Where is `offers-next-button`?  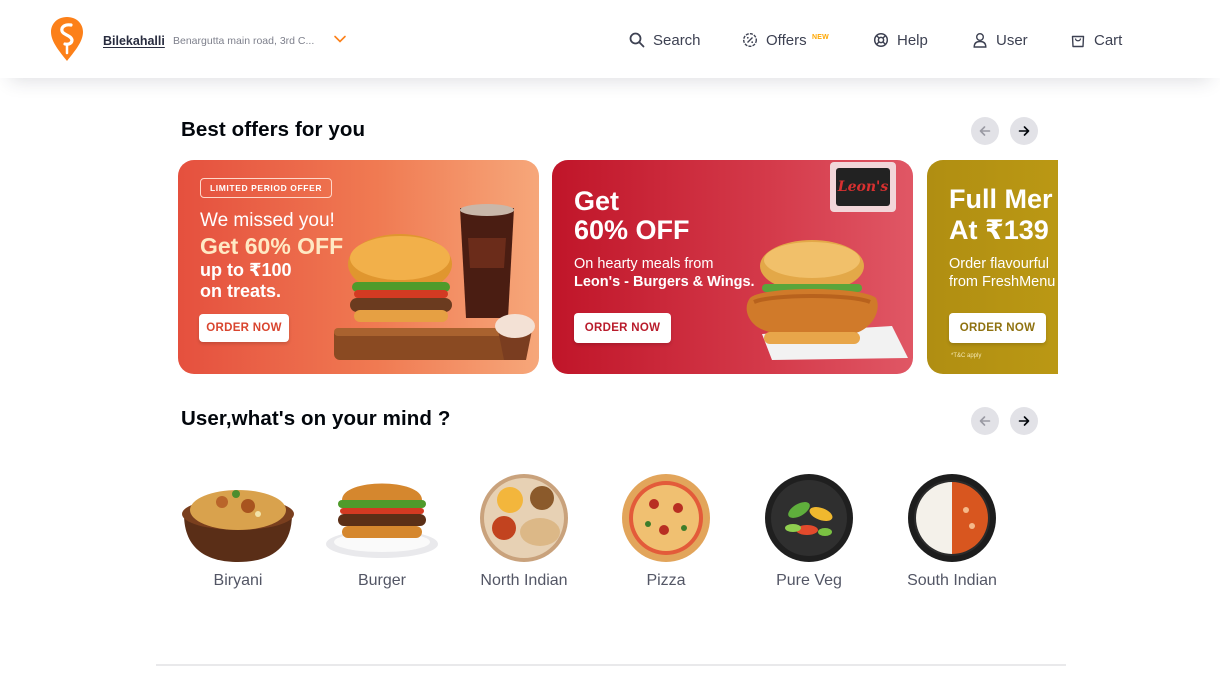
offers-next-button is located at coordinates (1024, 131).